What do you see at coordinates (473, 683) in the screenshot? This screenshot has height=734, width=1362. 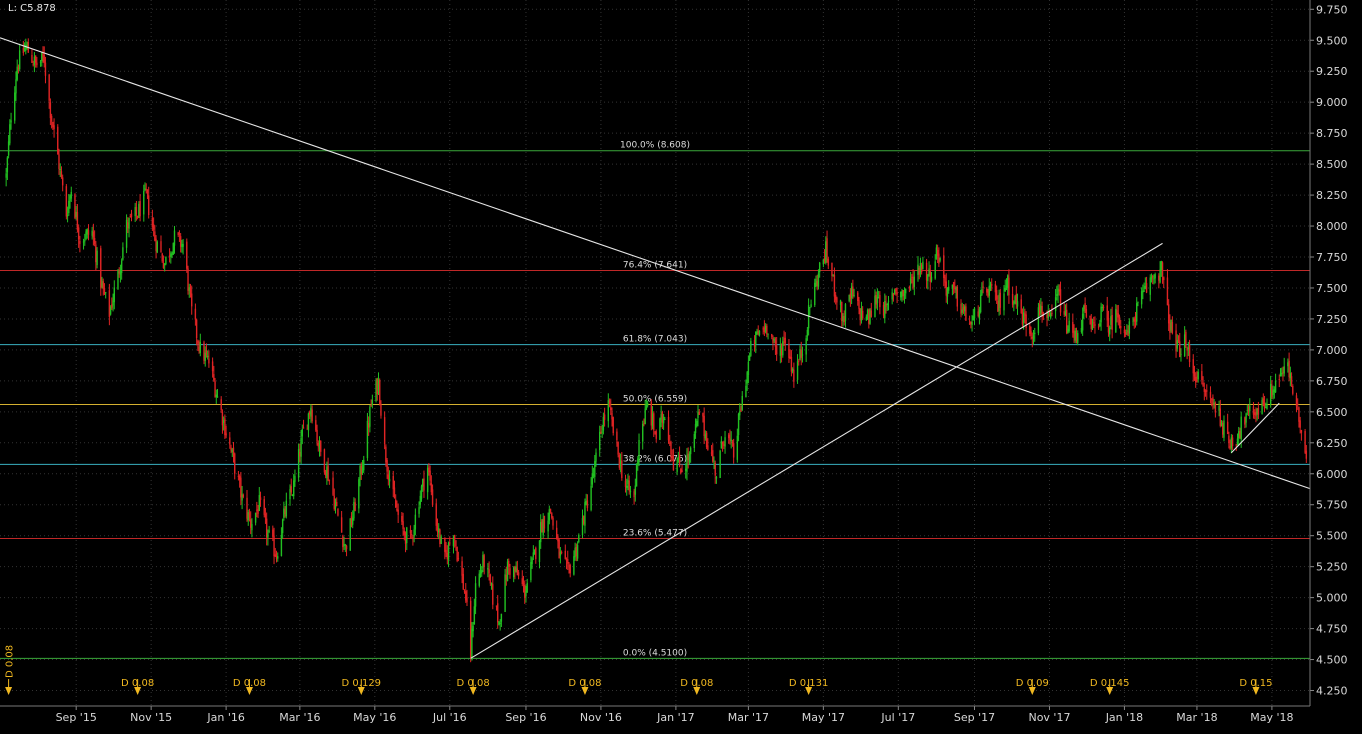 I see `dividend-label: D 0.08` at bounding box center [473, 683].